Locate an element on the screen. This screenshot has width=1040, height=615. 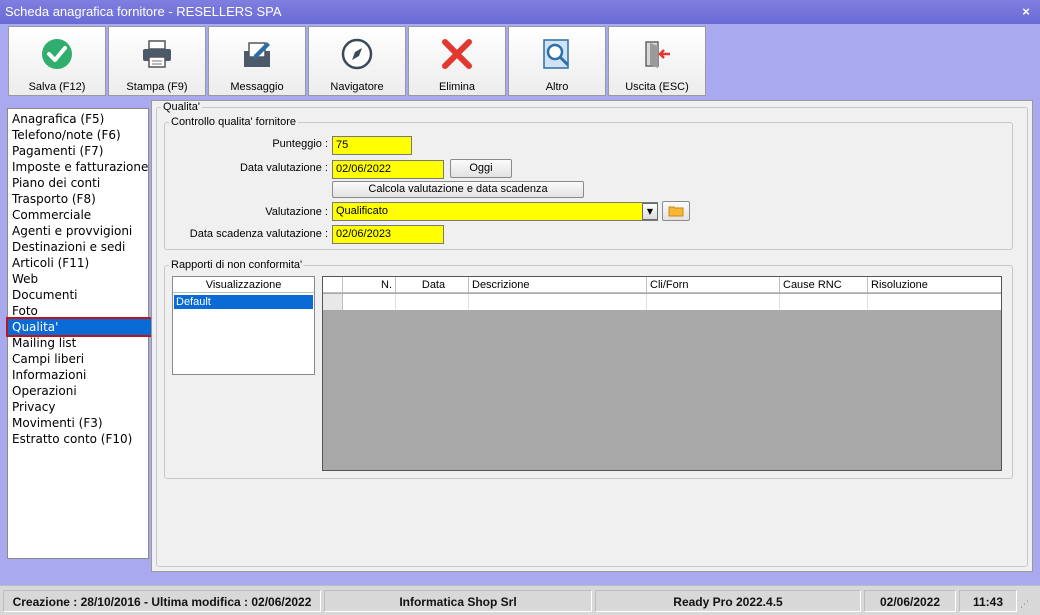
col-resolution: Risoluzione is located at coordinates (934, 285).